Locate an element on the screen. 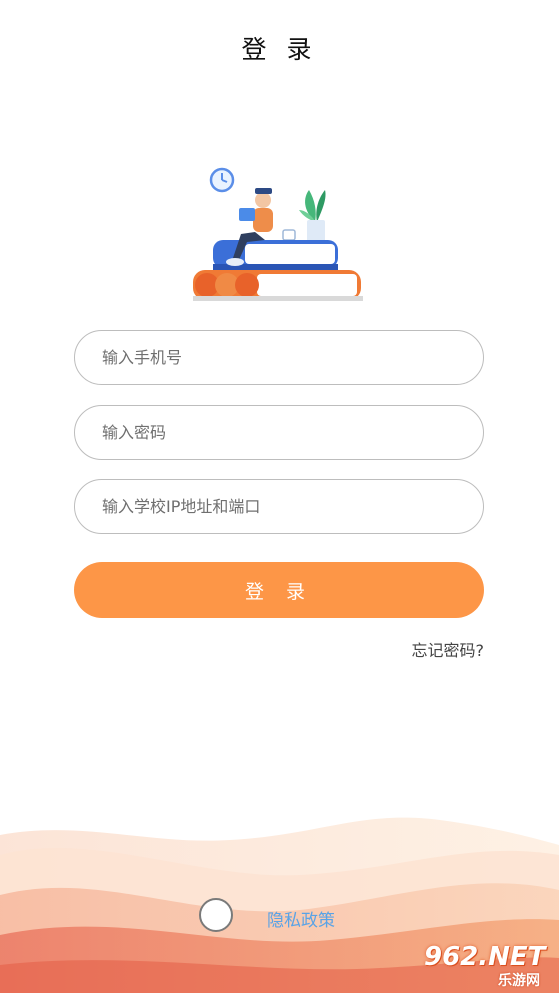  forgot-password-link: 忘记密码? is located at coordinates (448, 649).